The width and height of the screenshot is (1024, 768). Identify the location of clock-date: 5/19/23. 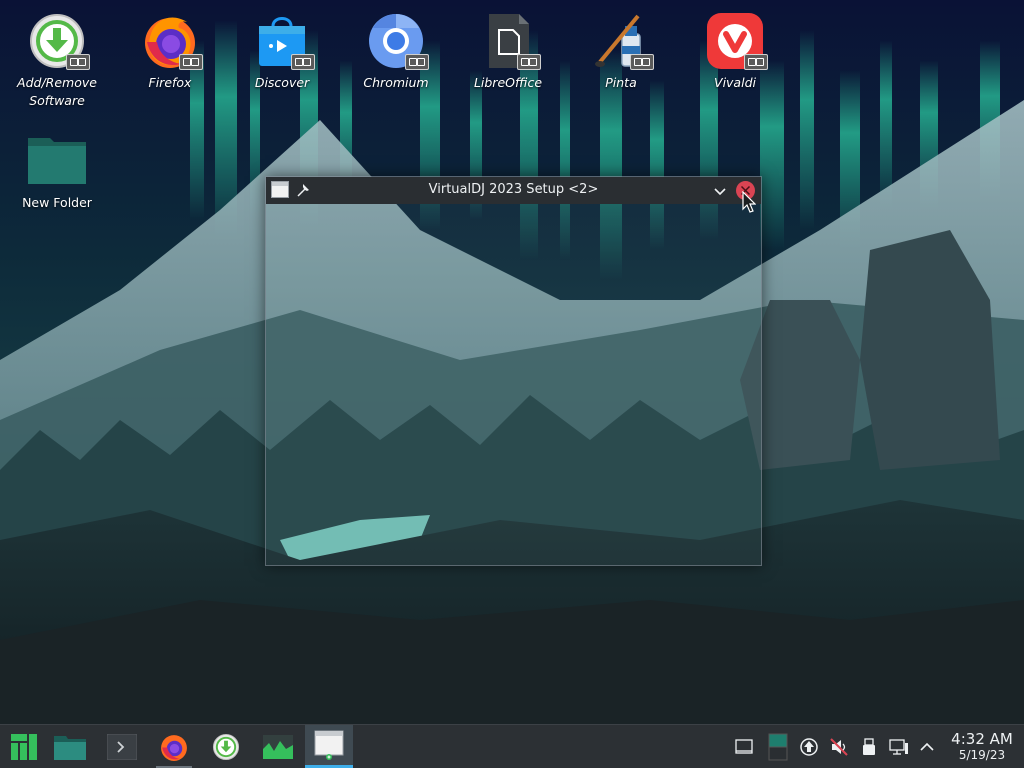
(982, 755).